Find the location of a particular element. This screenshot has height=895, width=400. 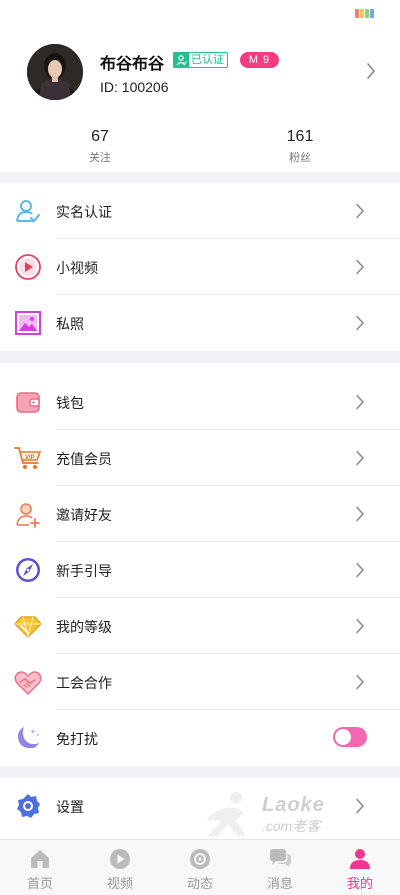

menu-item-do-not-disturb: 免打扰 is located at coordinates (200, 738).